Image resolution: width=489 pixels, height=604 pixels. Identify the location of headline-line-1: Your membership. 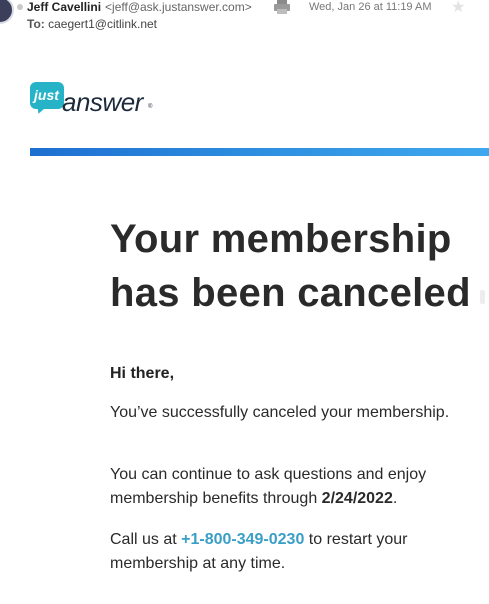
(281, 239).